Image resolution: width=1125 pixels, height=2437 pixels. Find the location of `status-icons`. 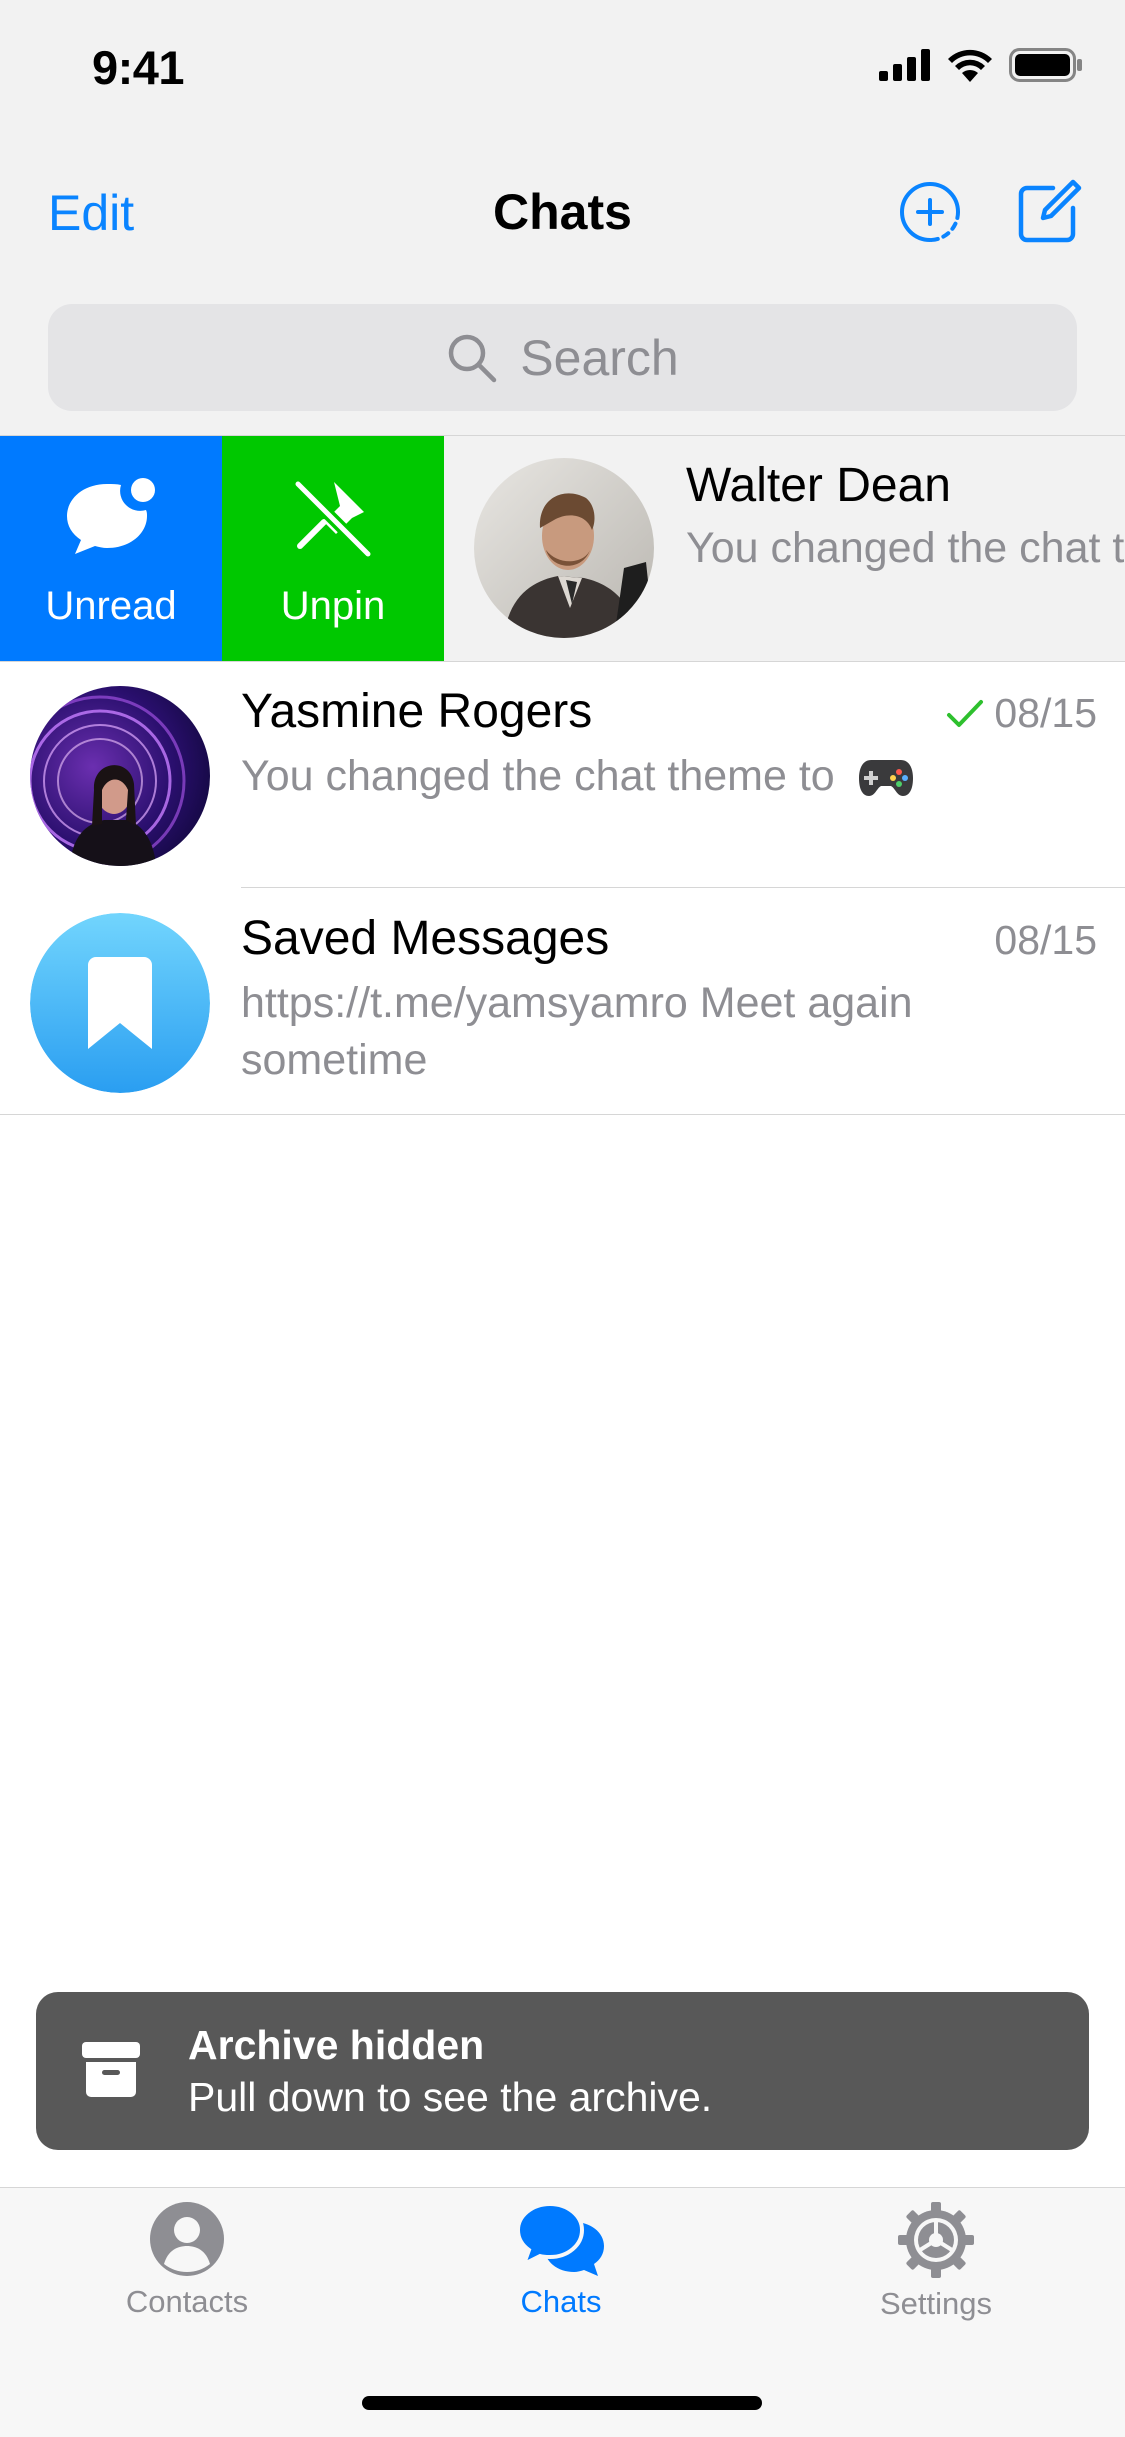

status-icons is located at coordinates (981, 65).